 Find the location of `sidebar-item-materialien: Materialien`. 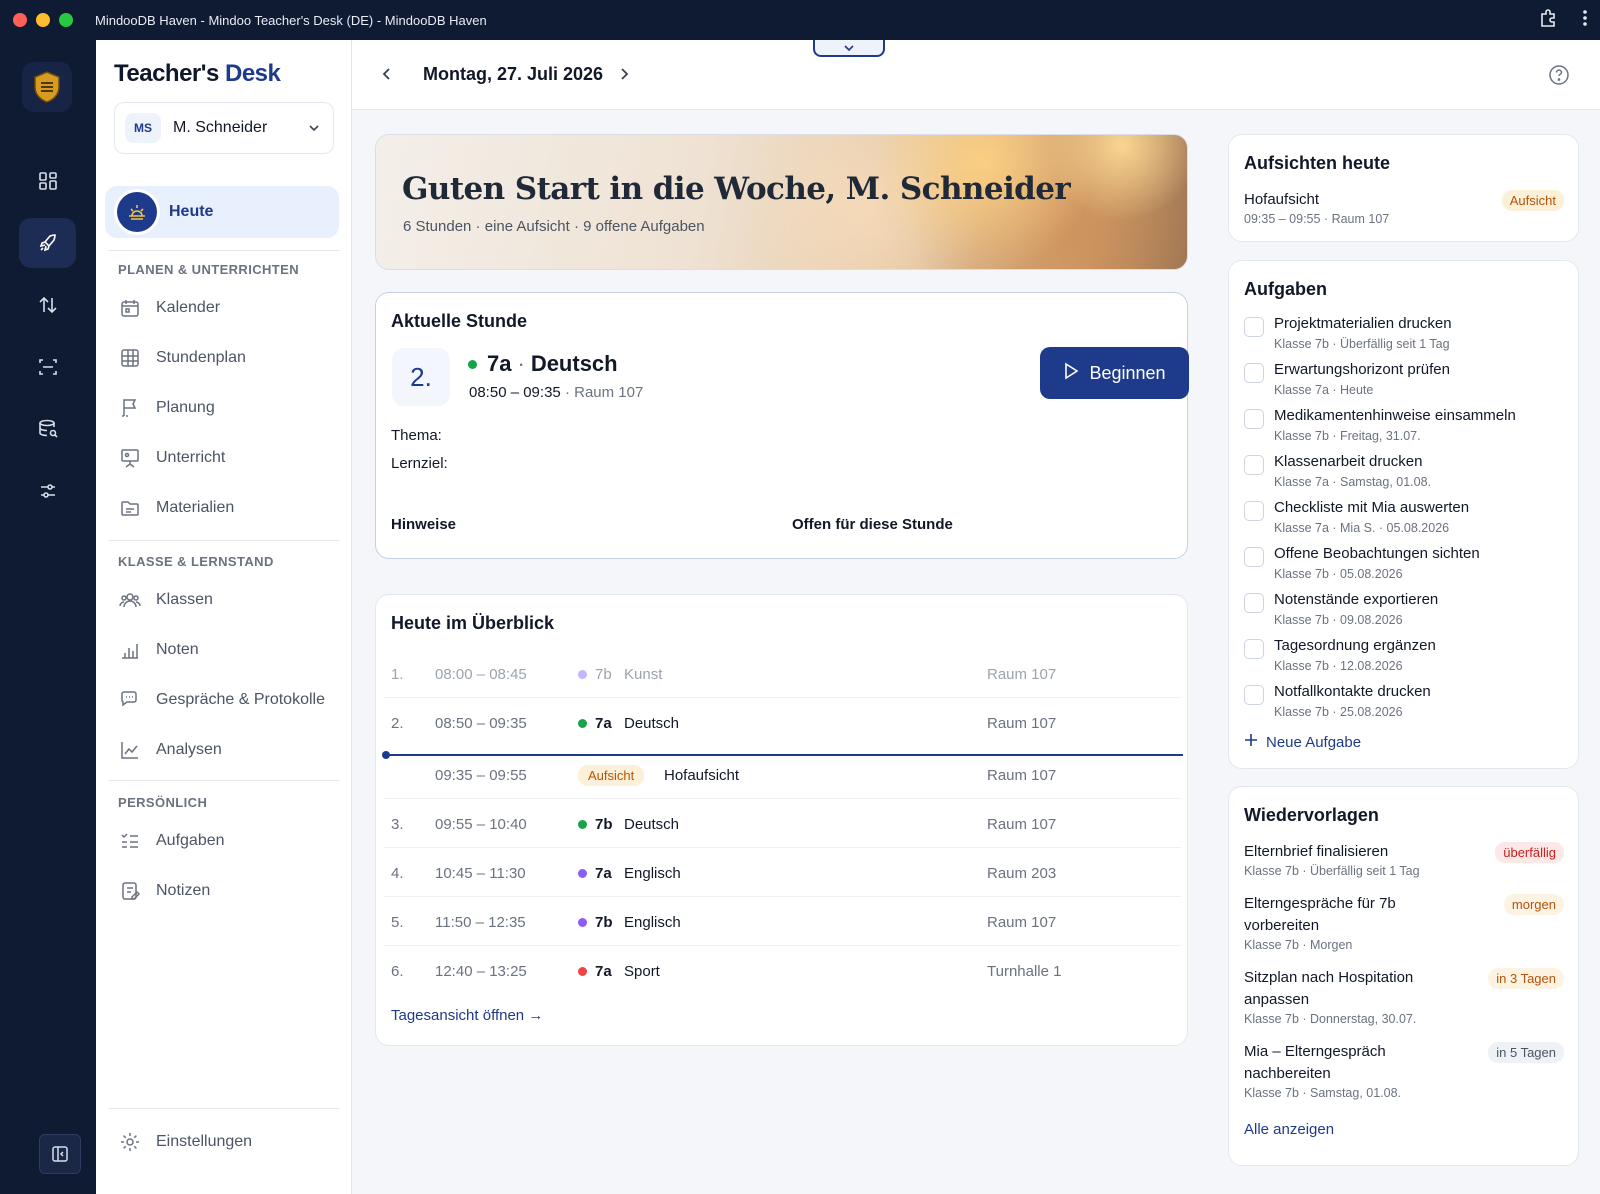

sidebar-item-materialien: Materialien is located at coordinates (228, 508).